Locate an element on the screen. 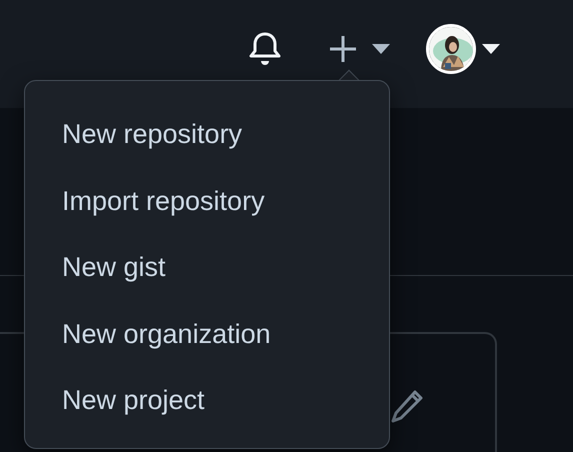 This screenshot has width=573, height=452. menu-item: New gist is located at coordinates (207, 267).